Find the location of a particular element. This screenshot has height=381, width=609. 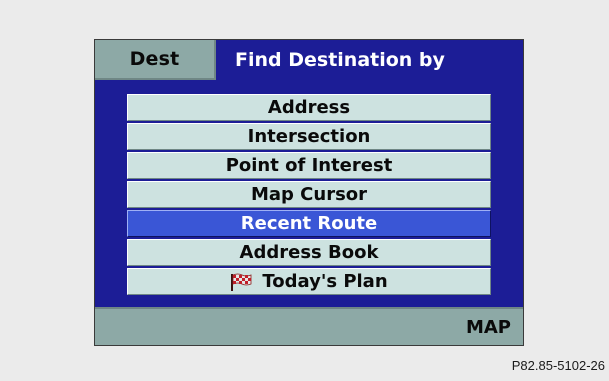

menu-item-address-book: Address Book is located at coordinates (309, 252).